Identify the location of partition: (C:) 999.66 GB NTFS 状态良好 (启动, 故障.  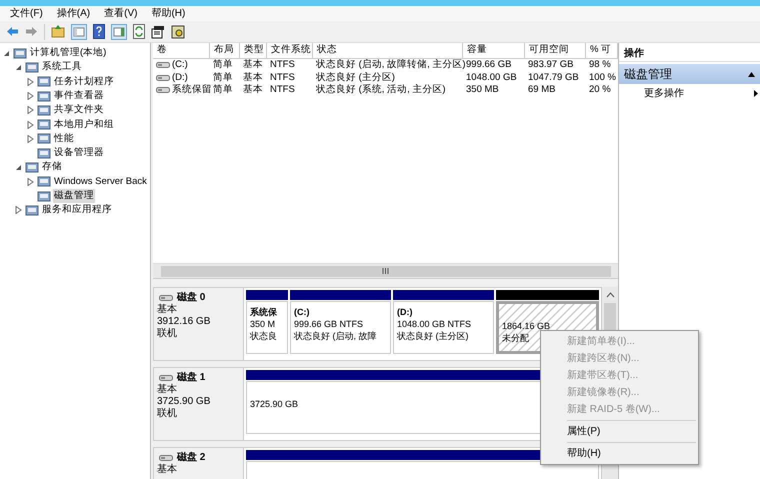
(340, 327).